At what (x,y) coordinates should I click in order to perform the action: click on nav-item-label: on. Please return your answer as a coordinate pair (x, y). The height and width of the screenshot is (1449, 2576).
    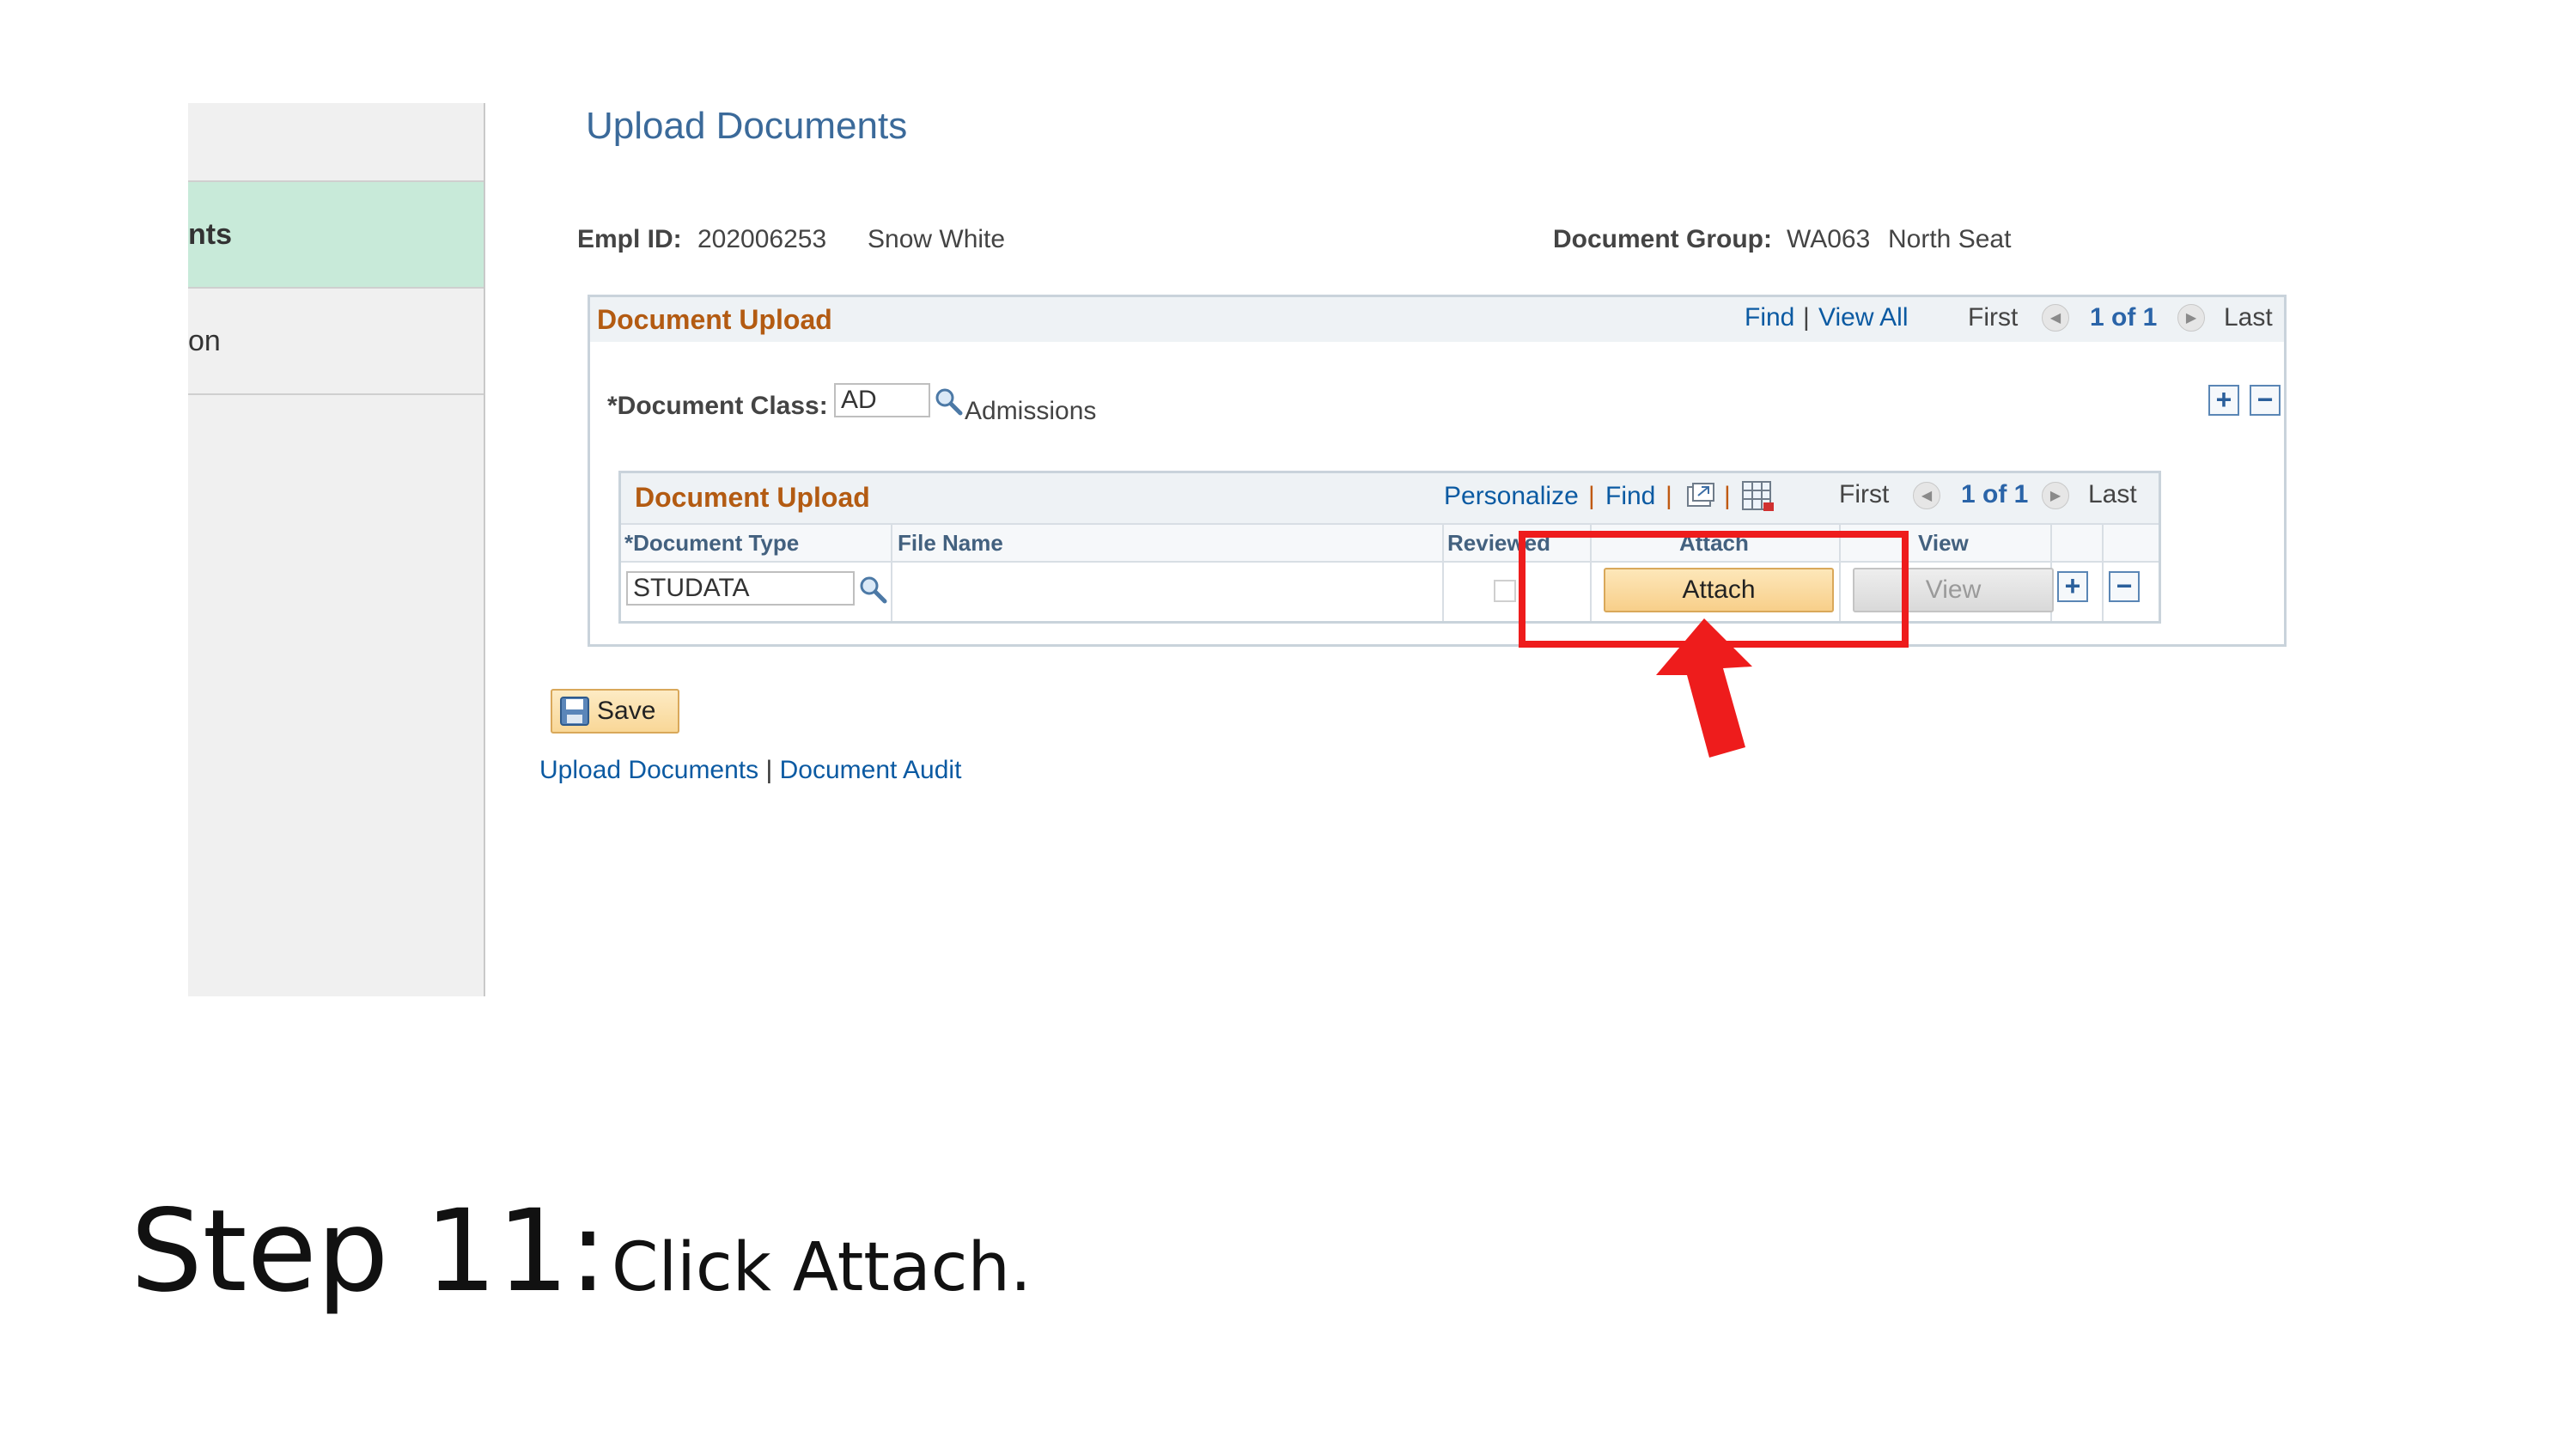
    Looking at the image, I should click on (204, 340).